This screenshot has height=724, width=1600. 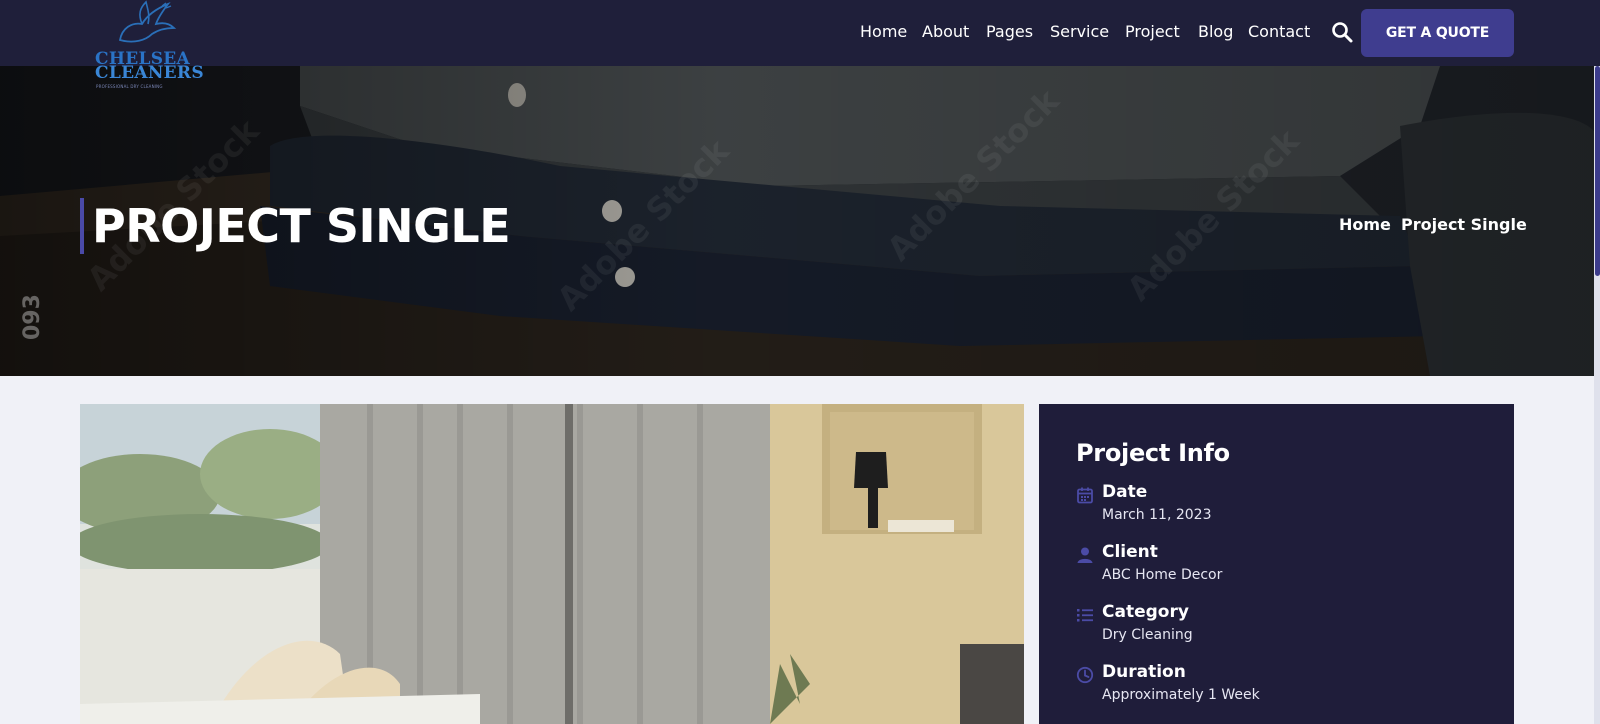 I want to click on get-a-quote-button: GET A QUOTE, so click(x=1437, y=33).